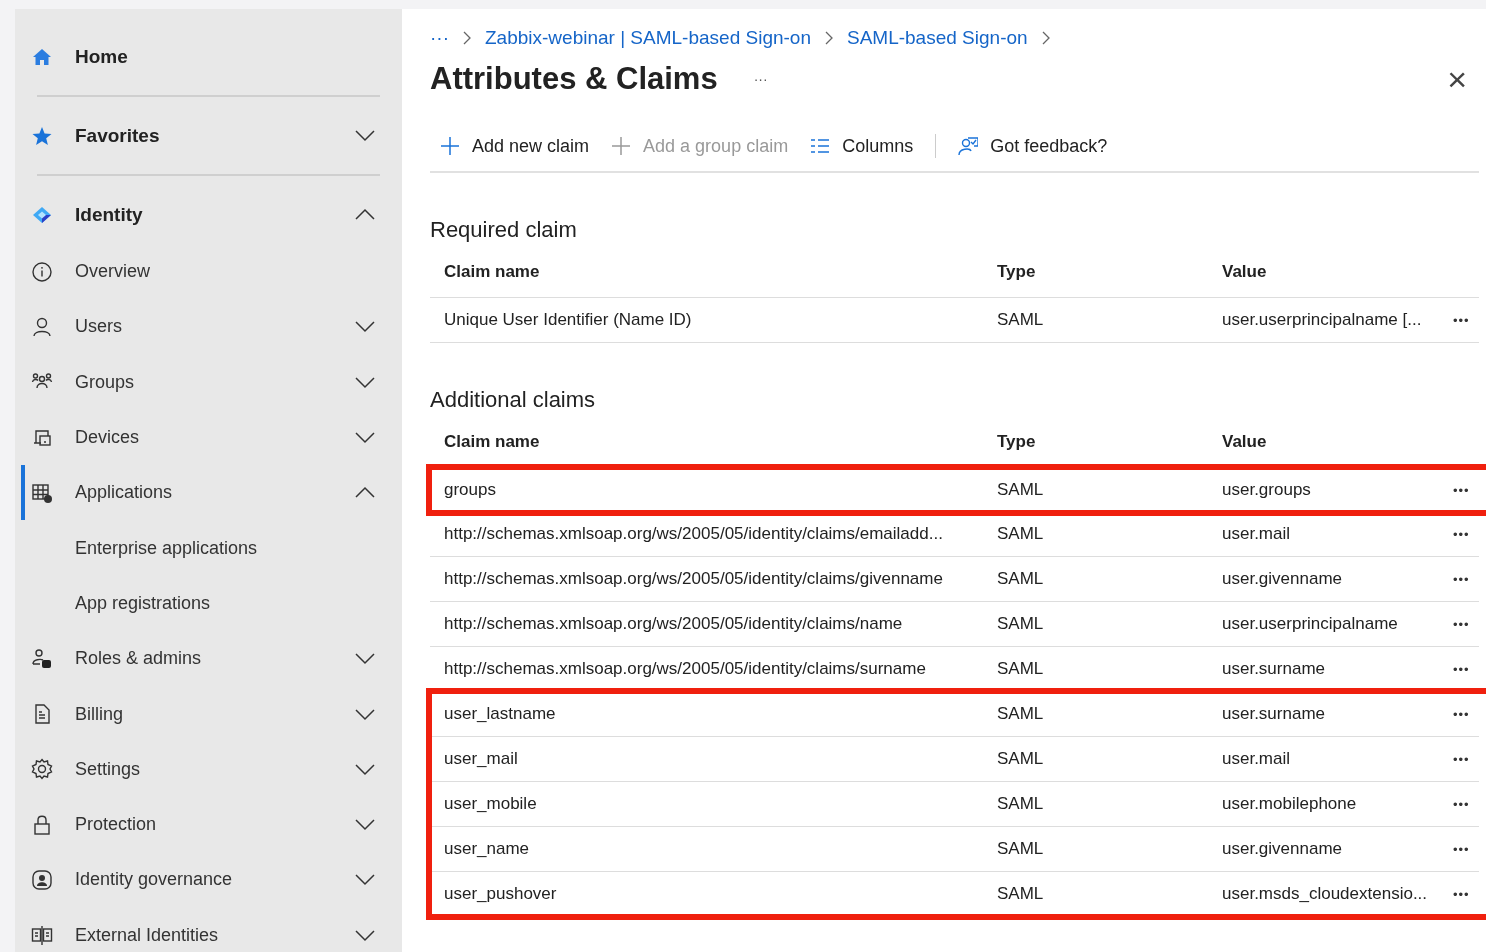 Image resolution: width=1486 pixels, height=952 pixels. I want to click on close-button: ×, so click(1457, 79).